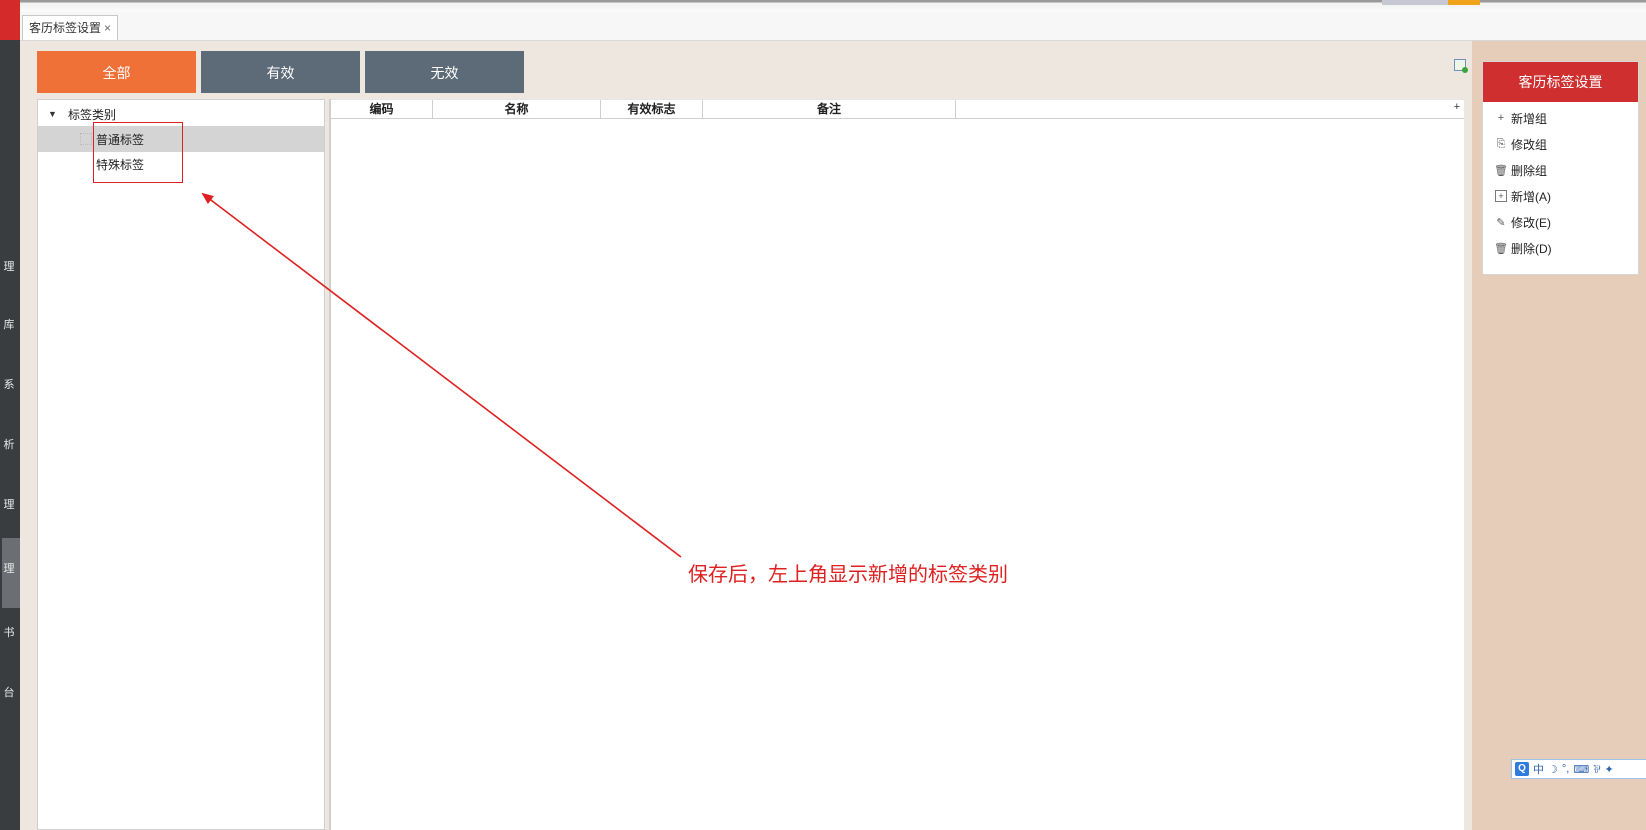 The width and height of the screenshot is (1646, 830). What do you see at coordinates (833, 6) in the screenshot?
I see `top-bar` at bounding box center [833, 6].